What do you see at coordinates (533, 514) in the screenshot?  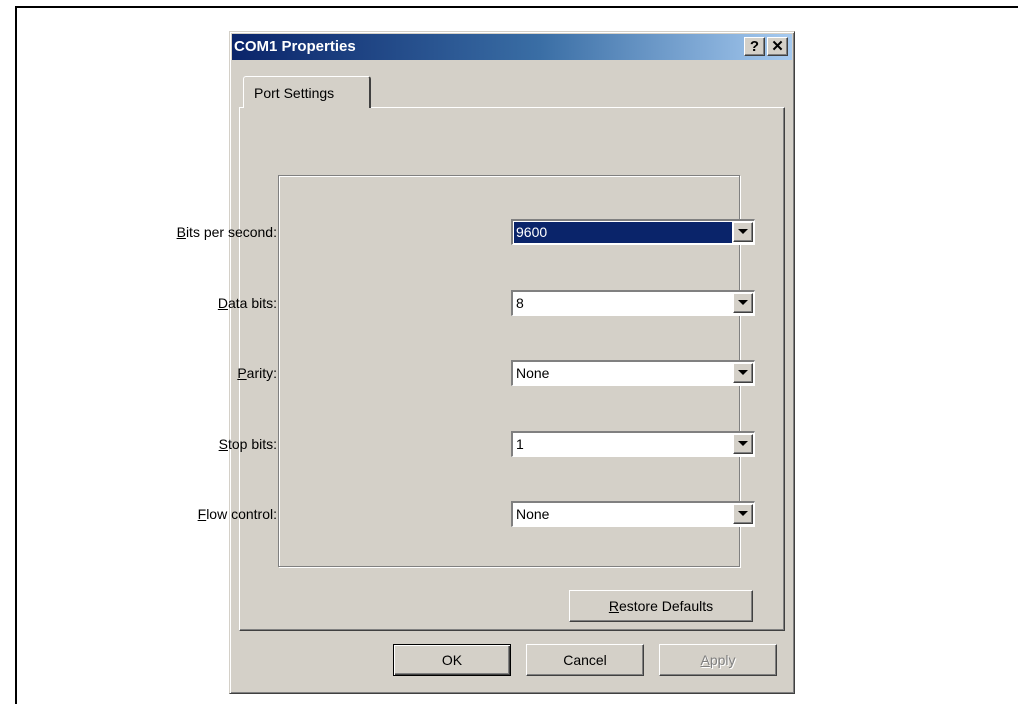 I see `flow-control-value: None` at bounding box center [533, 514].